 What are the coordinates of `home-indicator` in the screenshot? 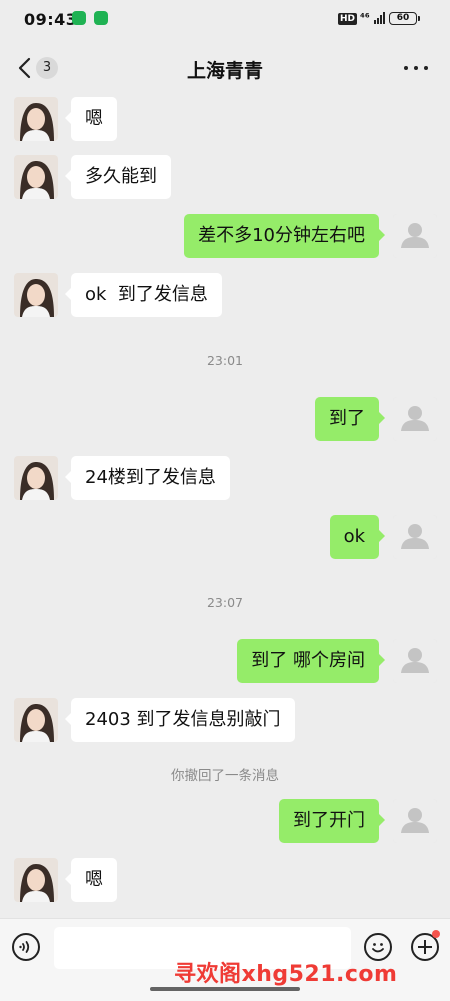 It's located at (225, 989).